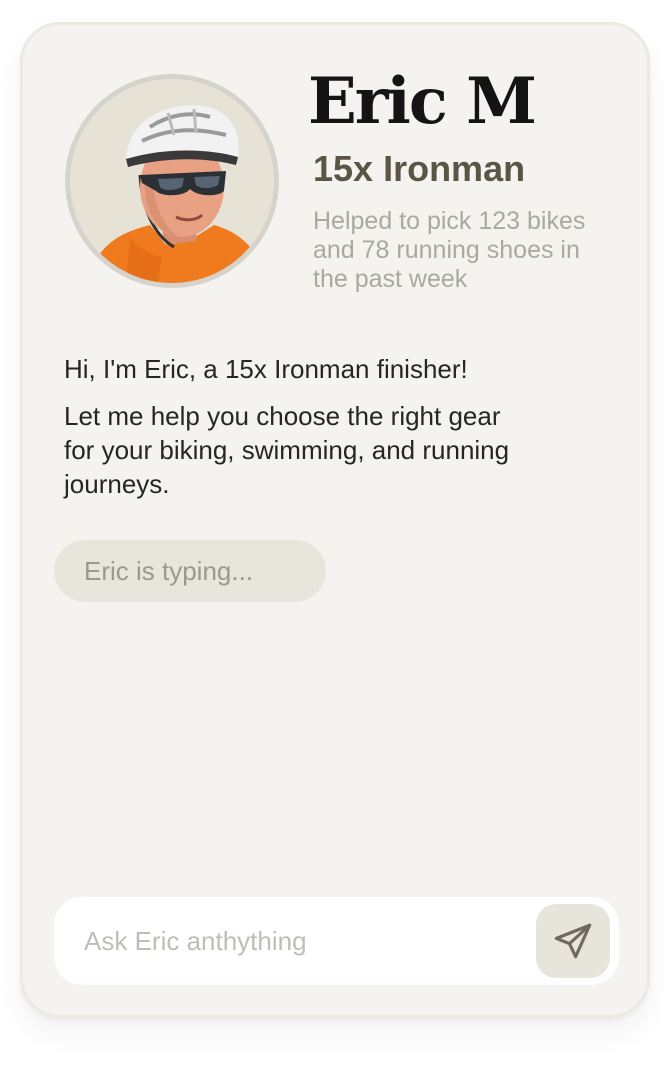 The width and height of the screenshot is (664, 1070). I want to click on paper-plane-icon, so click(573, 941).